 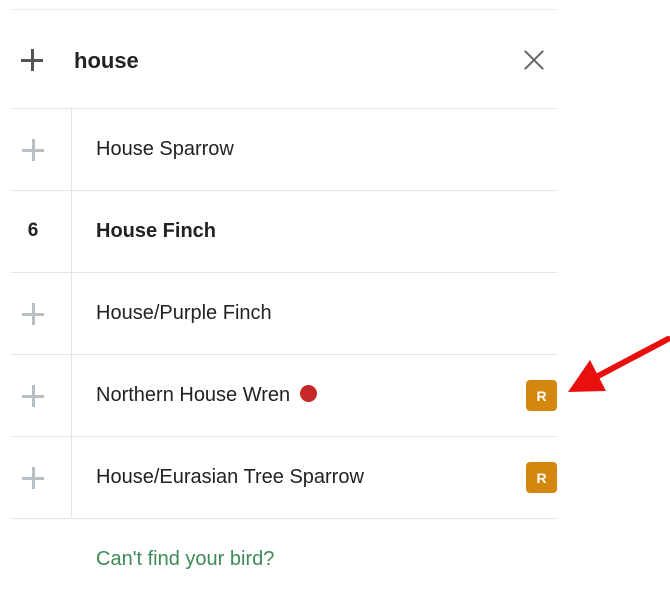 What do you see at coordinates (619, 364) in the screenshot?
I see `annotation-arrow-icon` at bounding box center [619, 364].